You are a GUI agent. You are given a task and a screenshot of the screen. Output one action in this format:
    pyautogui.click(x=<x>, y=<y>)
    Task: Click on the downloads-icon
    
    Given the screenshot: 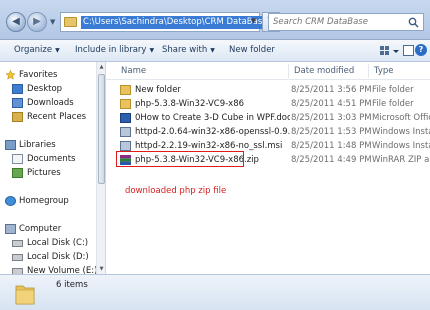 What is the action you would take?
    pyautogui.click(x=17, y=103)
    